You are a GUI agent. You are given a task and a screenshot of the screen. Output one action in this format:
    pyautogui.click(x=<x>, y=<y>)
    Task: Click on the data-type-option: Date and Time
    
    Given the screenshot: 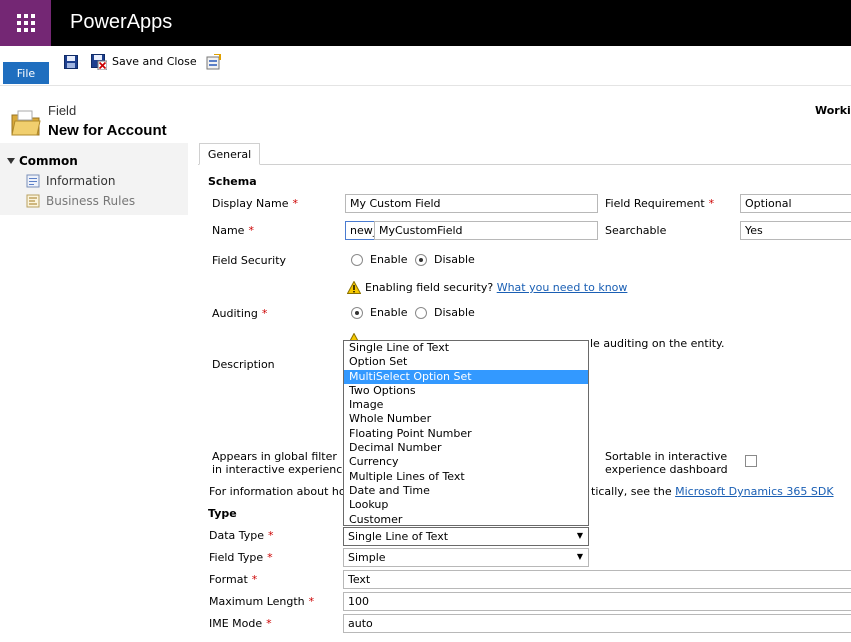 What is the action you would take?
    pyautogui.click(x=466, y=491)
    